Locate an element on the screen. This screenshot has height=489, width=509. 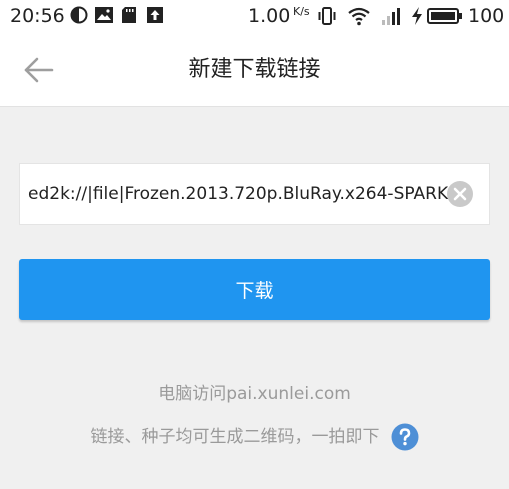
url-input is located at coordinates (238, 194).